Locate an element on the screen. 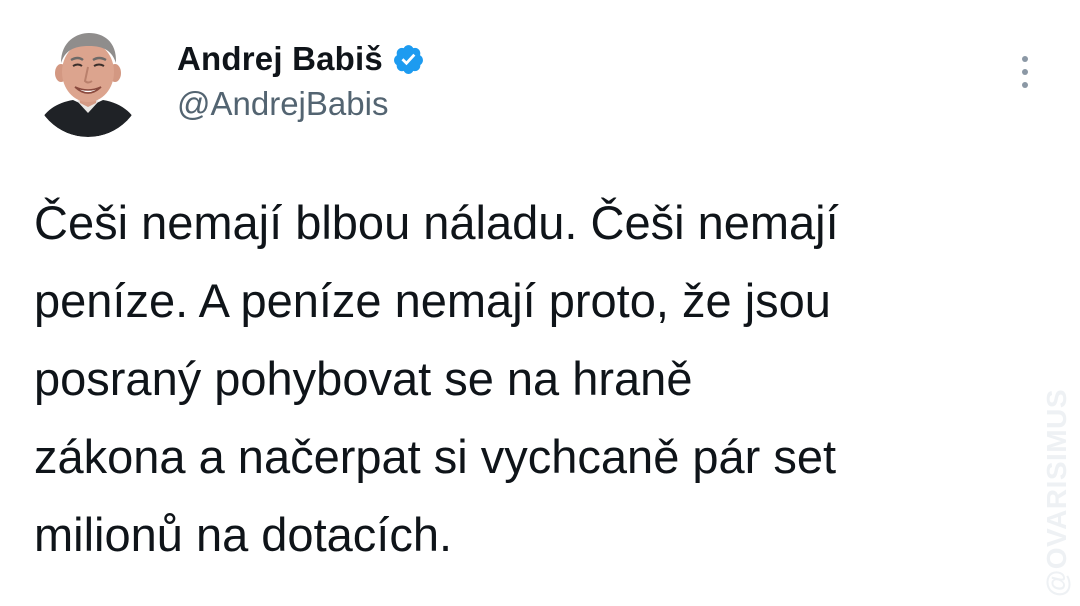 The width and height of the screenshot is (1080, 606). more-options-button is located at coordinates (1025, 72).